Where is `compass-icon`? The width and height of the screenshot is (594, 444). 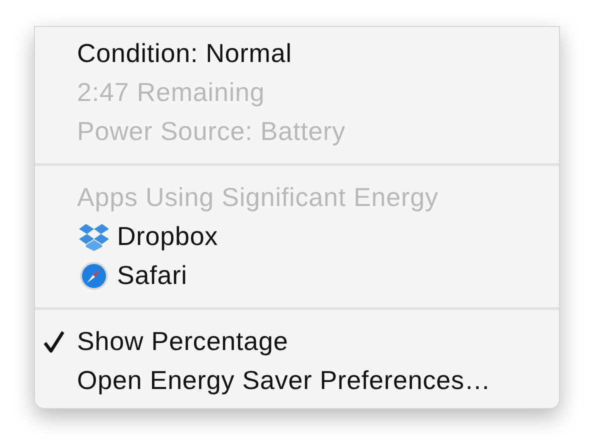
compass-icon is located at coordinates (94, 275).